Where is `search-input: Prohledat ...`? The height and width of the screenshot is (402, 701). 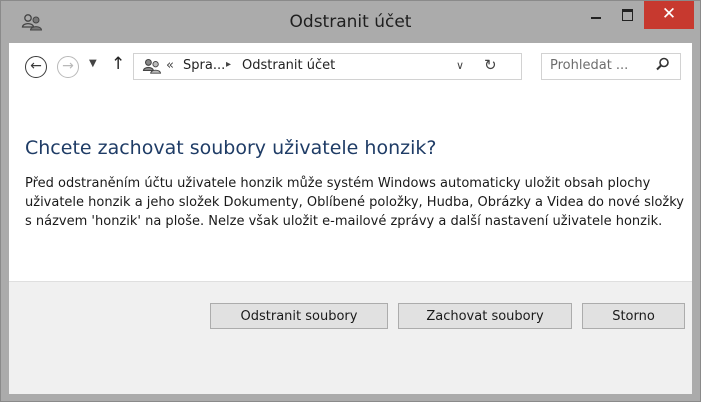 search-input: Prohledat ... is located at coordinates (611, 66).